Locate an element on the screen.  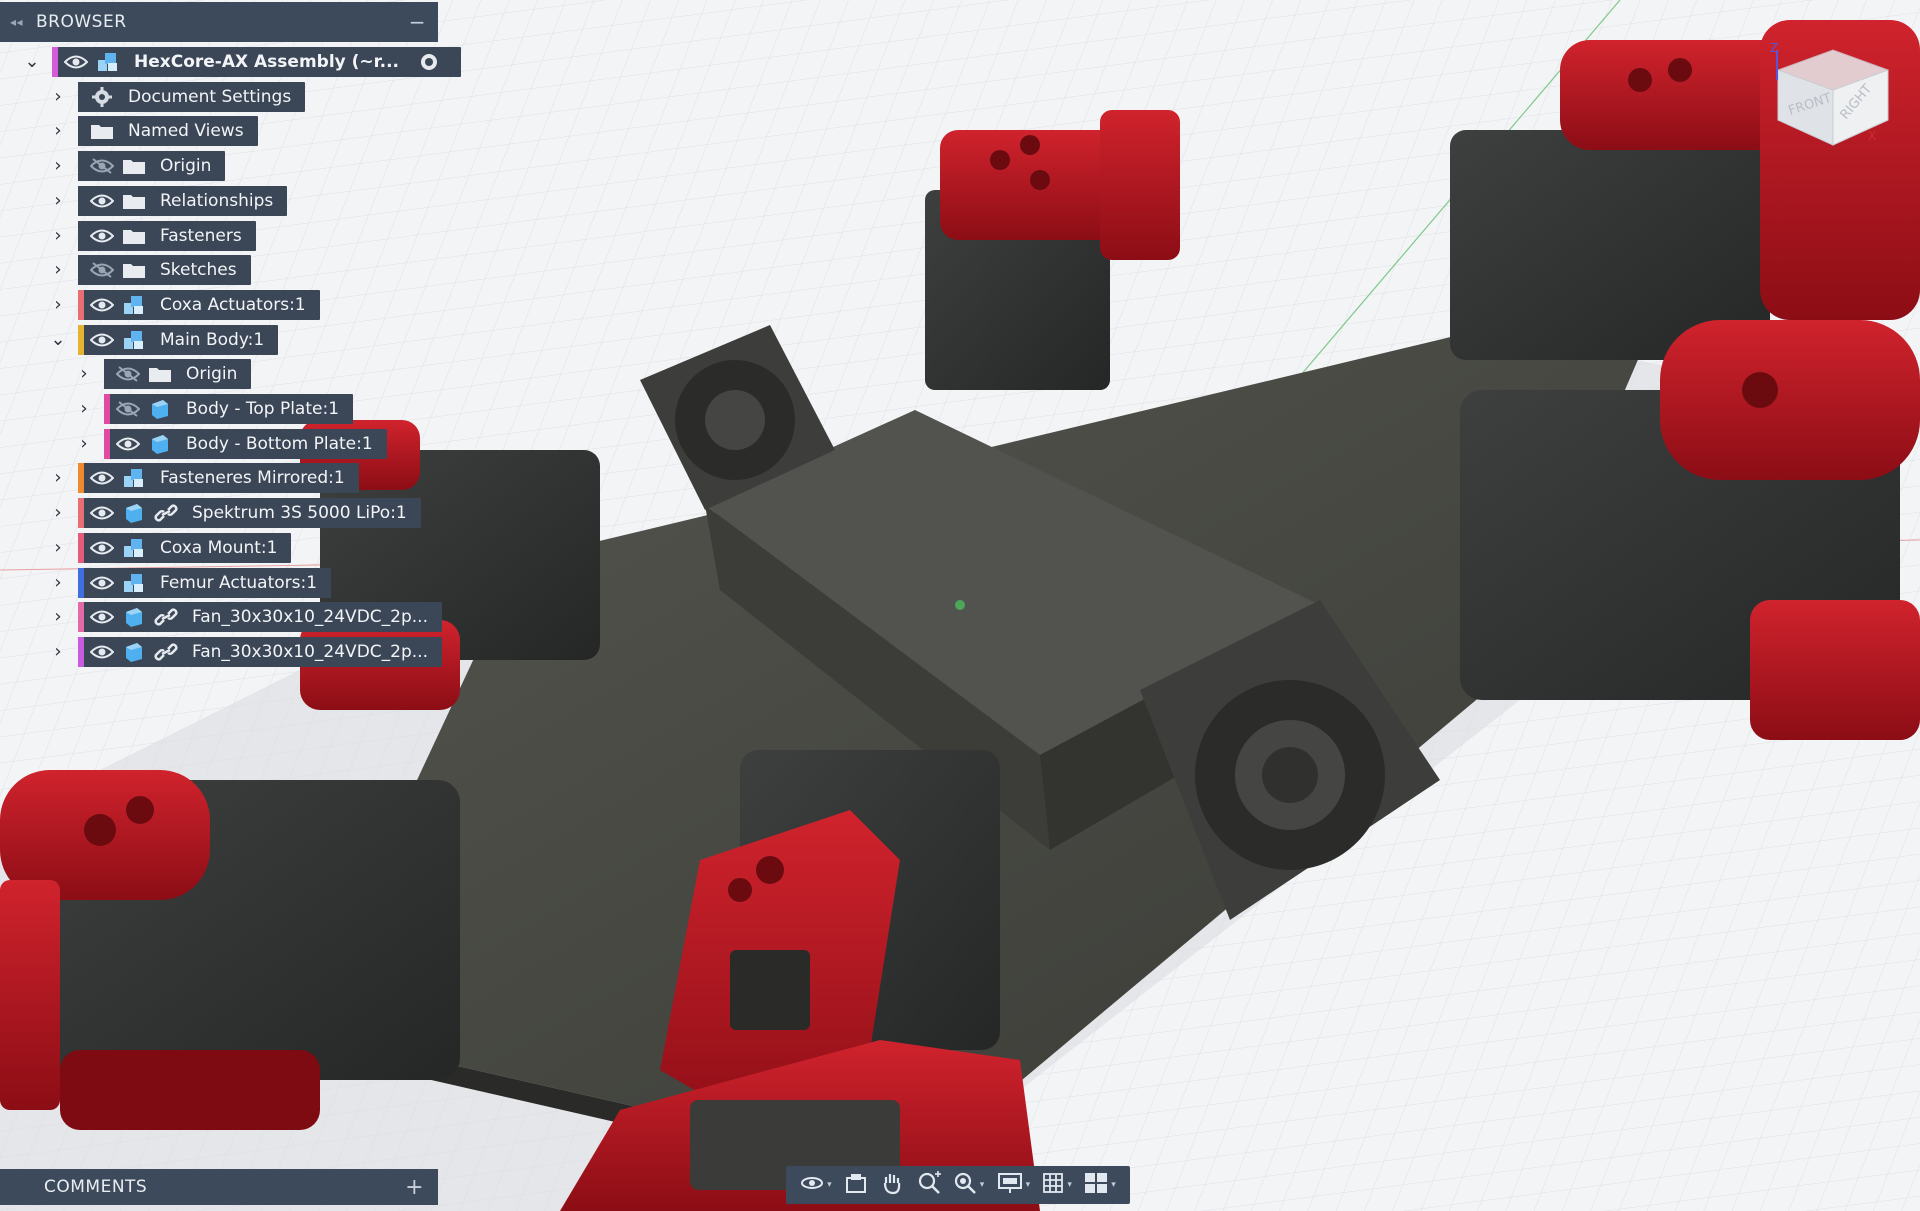
tree-item-node: Spektrum 3S 5000 LiPo:1 is located at coordinates (249, 513).